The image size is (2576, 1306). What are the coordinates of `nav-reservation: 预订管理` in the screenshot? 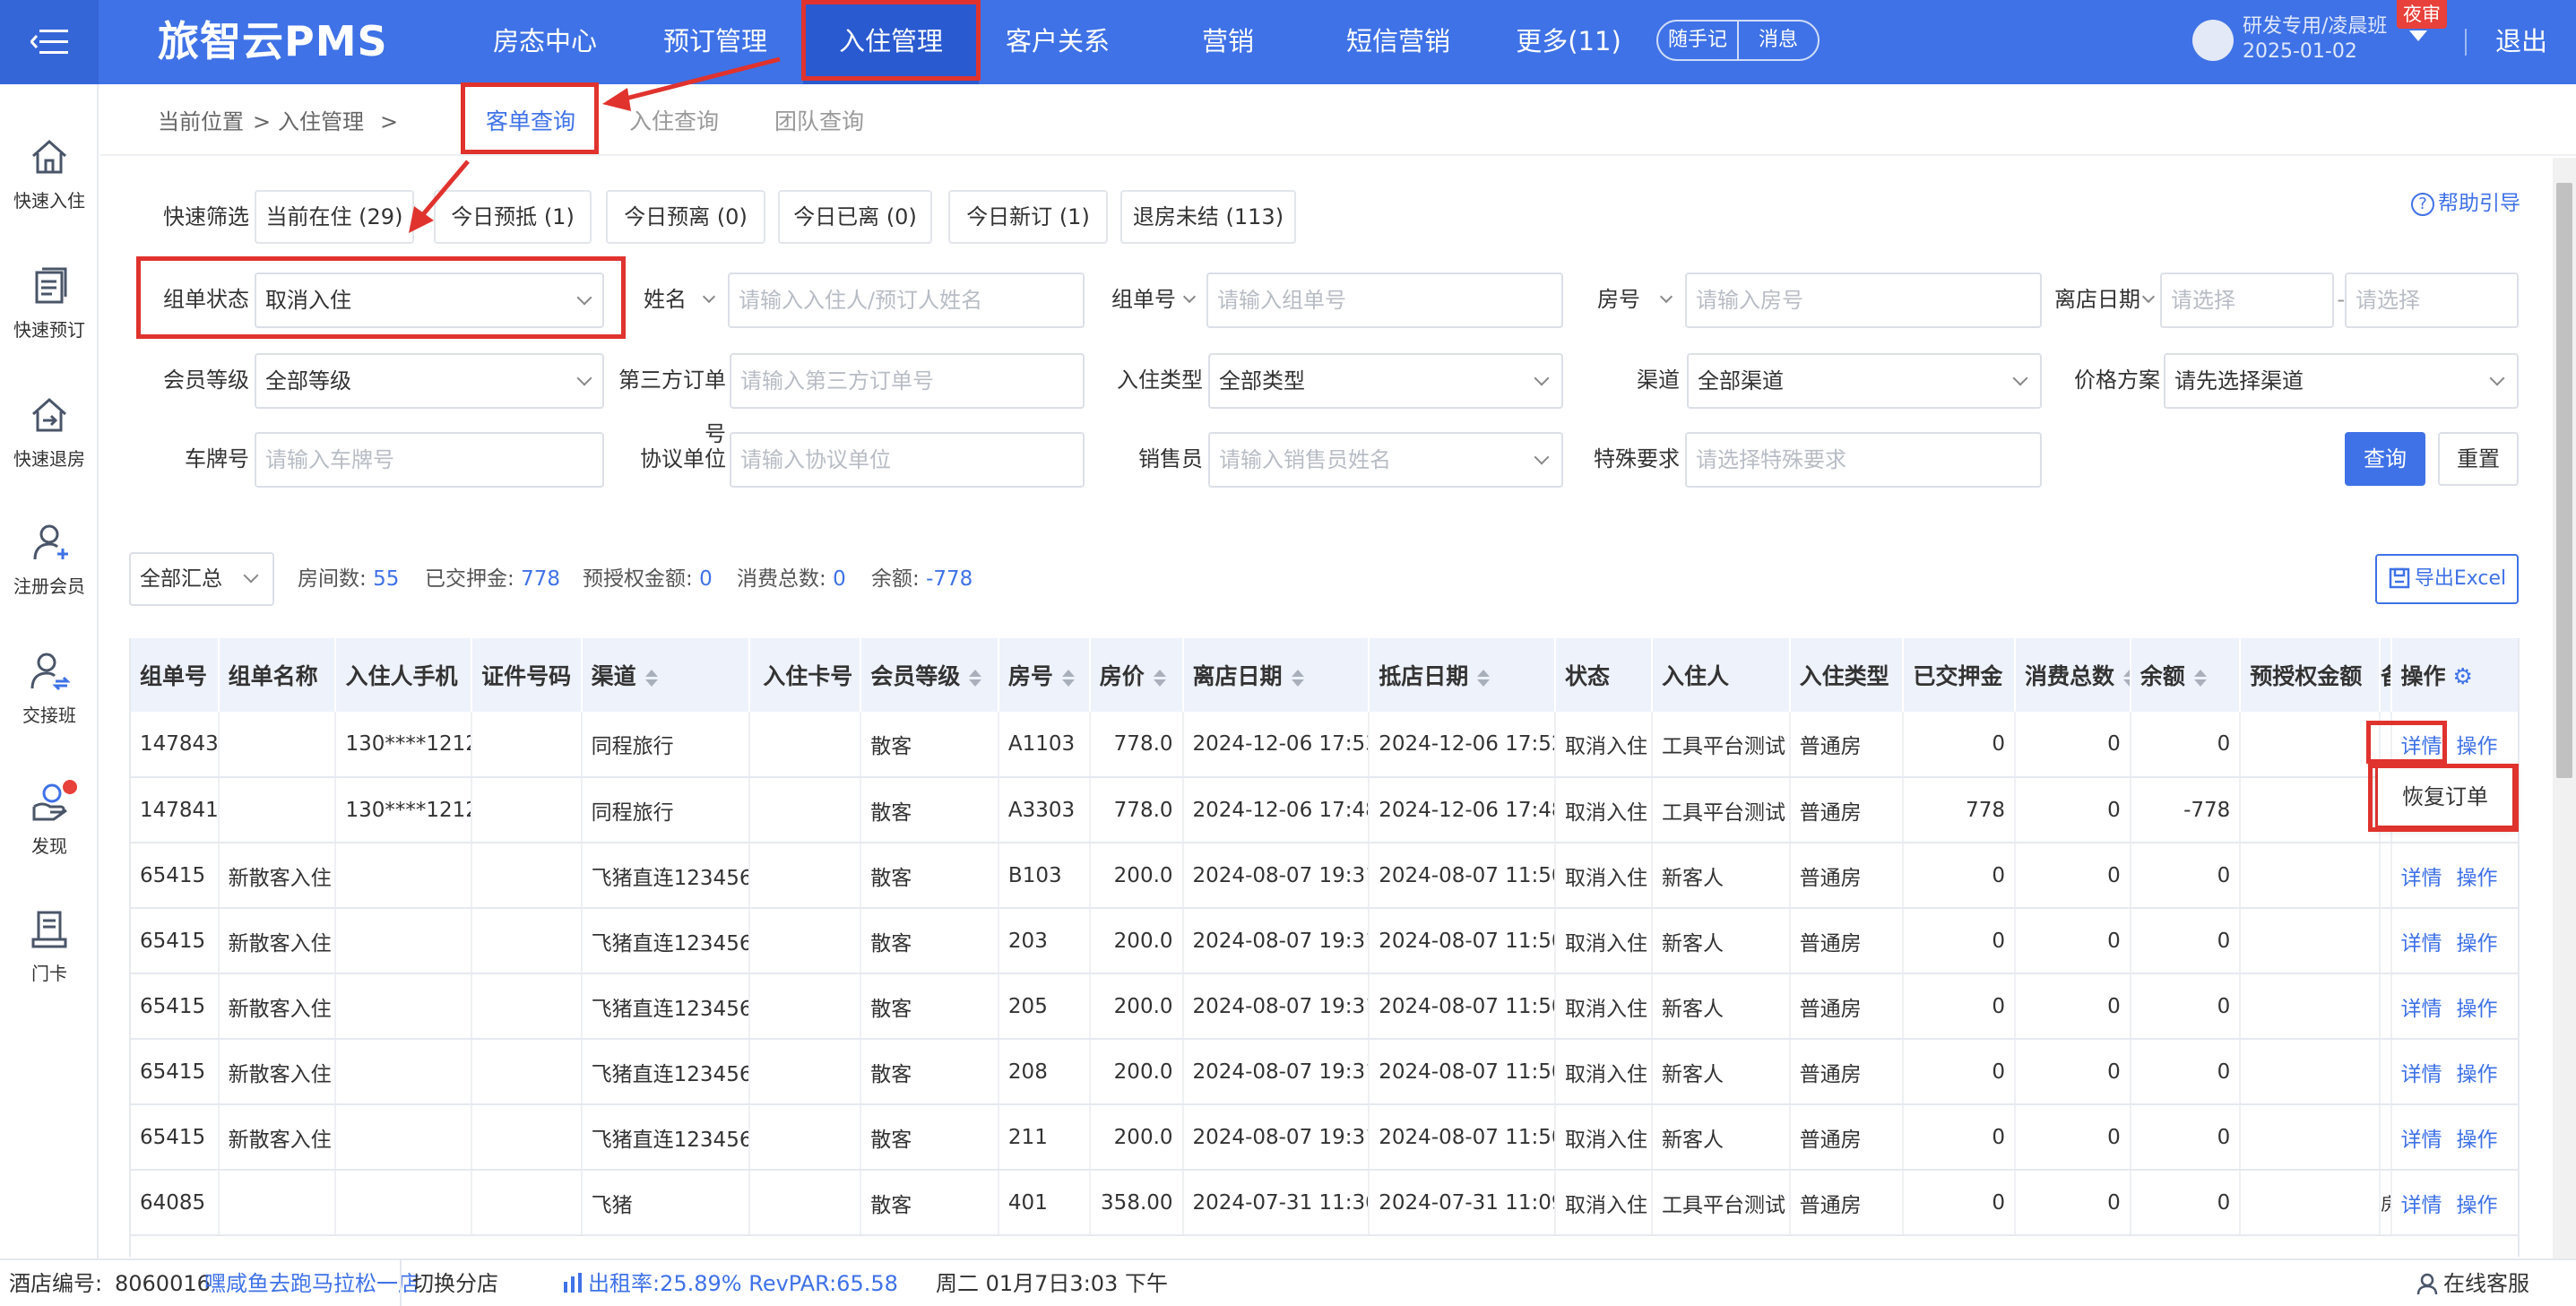 It's located at (715, 42).